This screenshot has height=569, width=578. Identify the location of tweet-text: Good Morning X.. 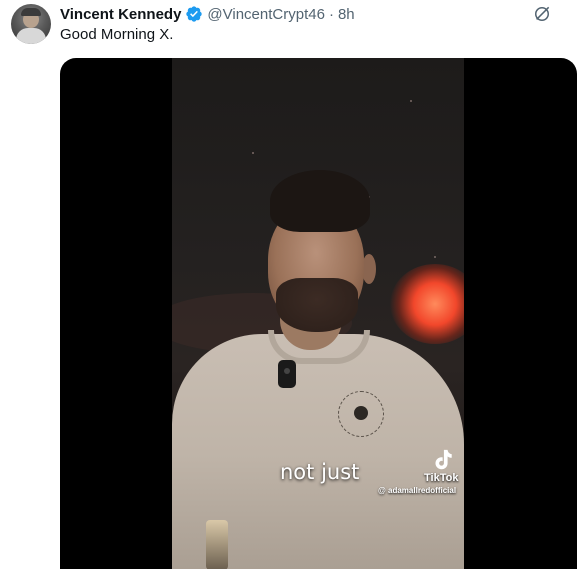
(117, 34).